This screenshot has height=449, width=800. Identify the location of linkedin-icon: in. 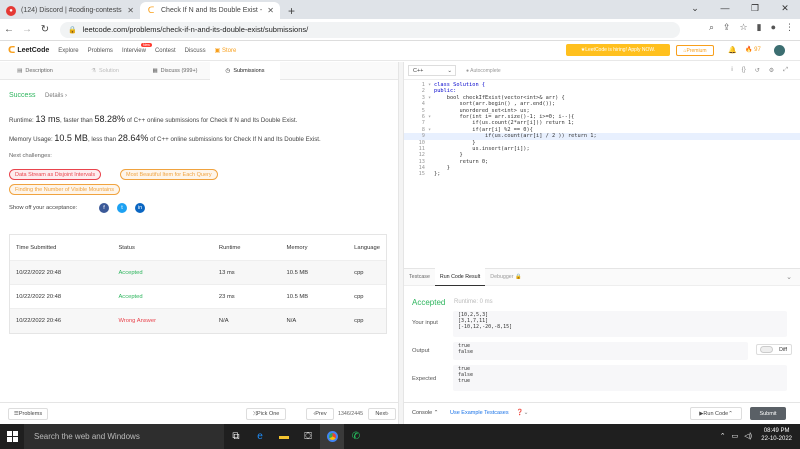
(140, 208).